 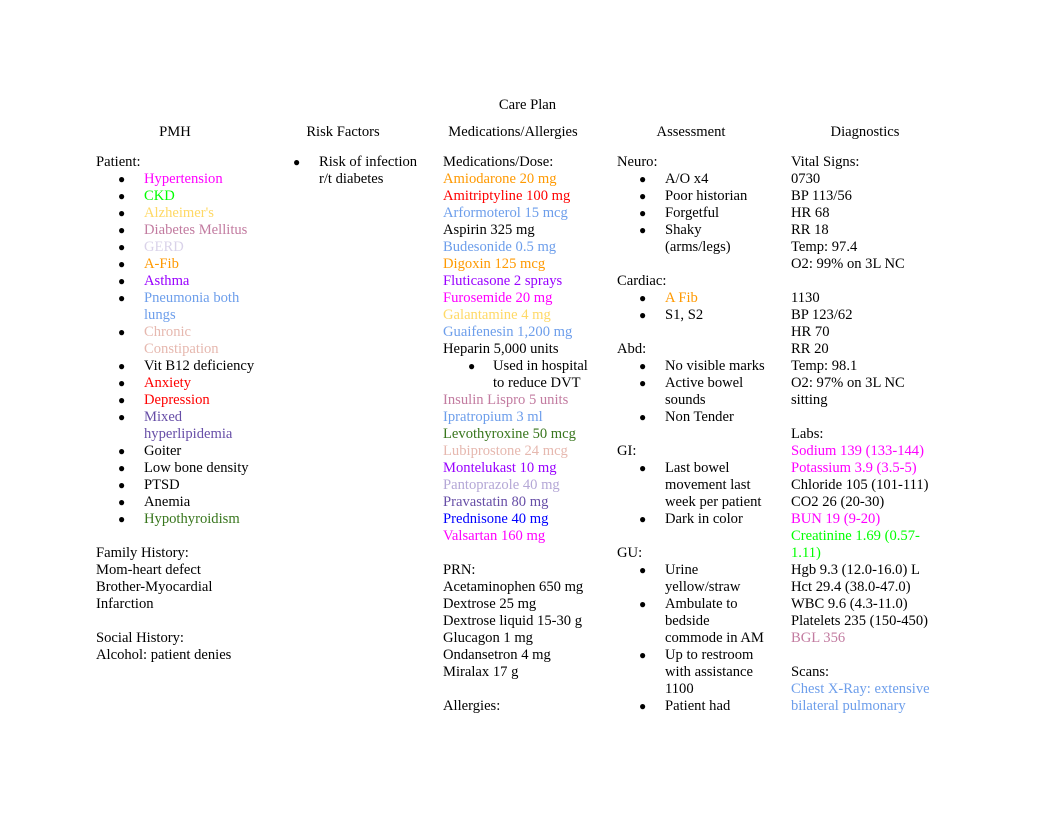 I want to click on pmh-item: CKD, so click(x=159, y=196).